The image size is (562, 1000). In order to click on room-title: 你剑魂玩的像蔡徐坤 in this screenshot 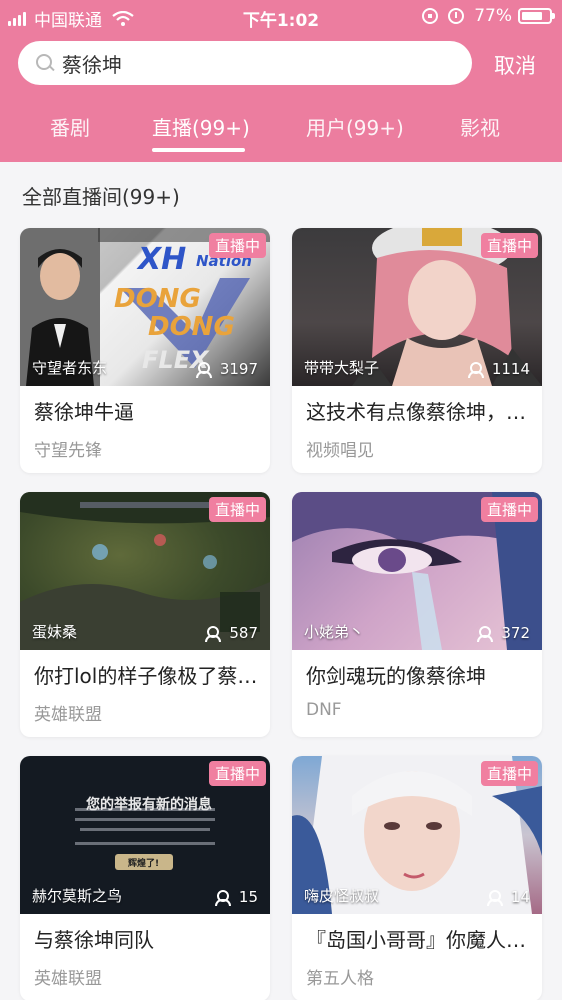, I will do `click(396, 676)`.